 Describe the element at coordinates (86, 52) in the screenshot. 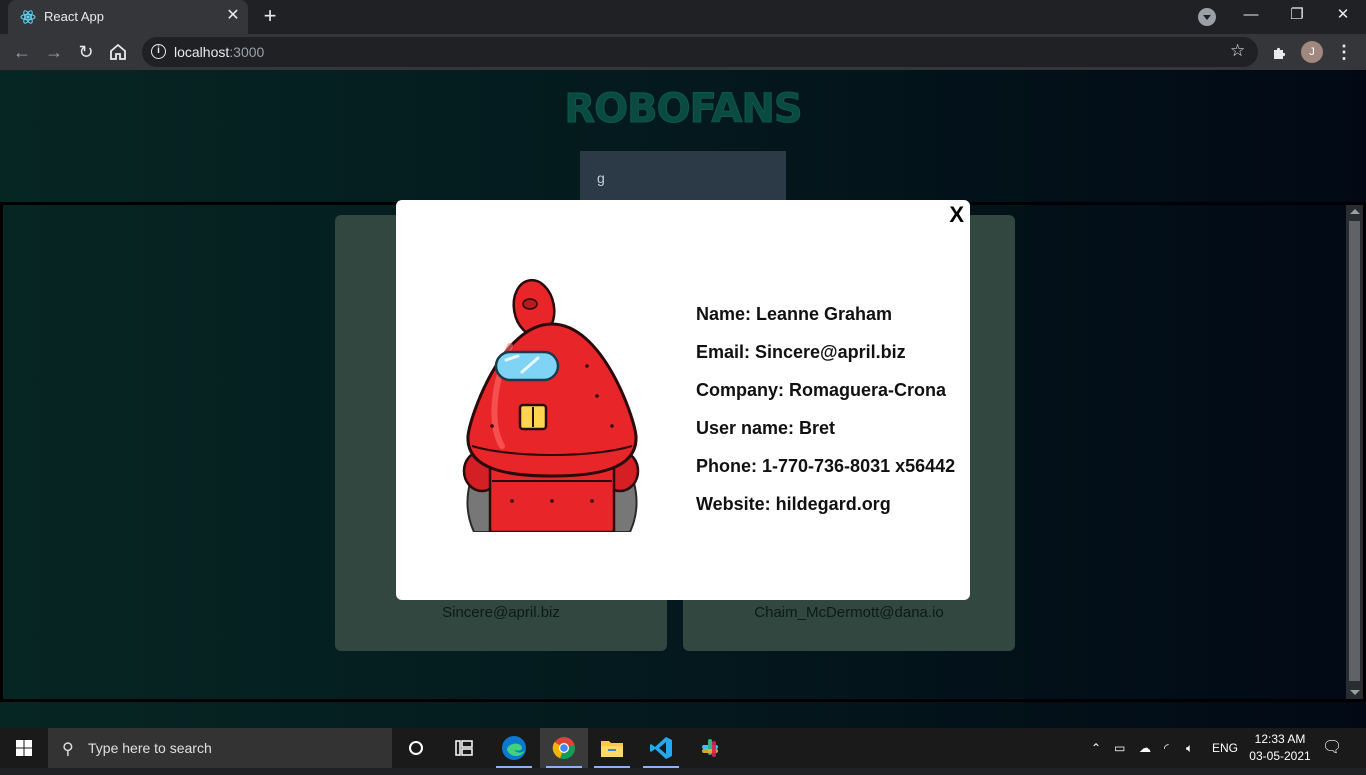

I see `reload-icon: ↻` at that location.